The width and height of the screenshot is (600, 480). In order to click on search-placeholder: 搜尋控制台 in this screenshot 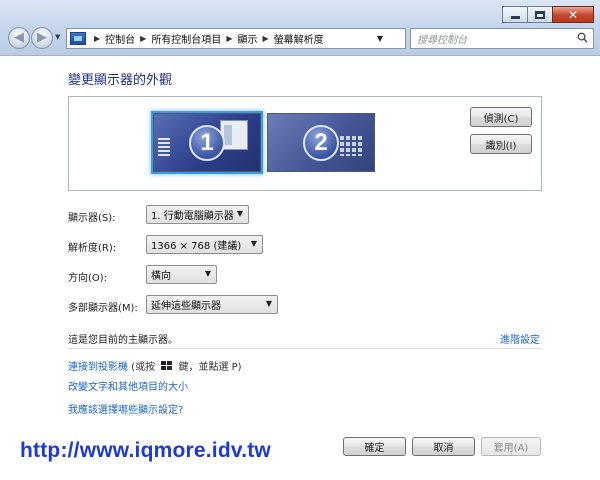, I will do `click(442, 40)`.